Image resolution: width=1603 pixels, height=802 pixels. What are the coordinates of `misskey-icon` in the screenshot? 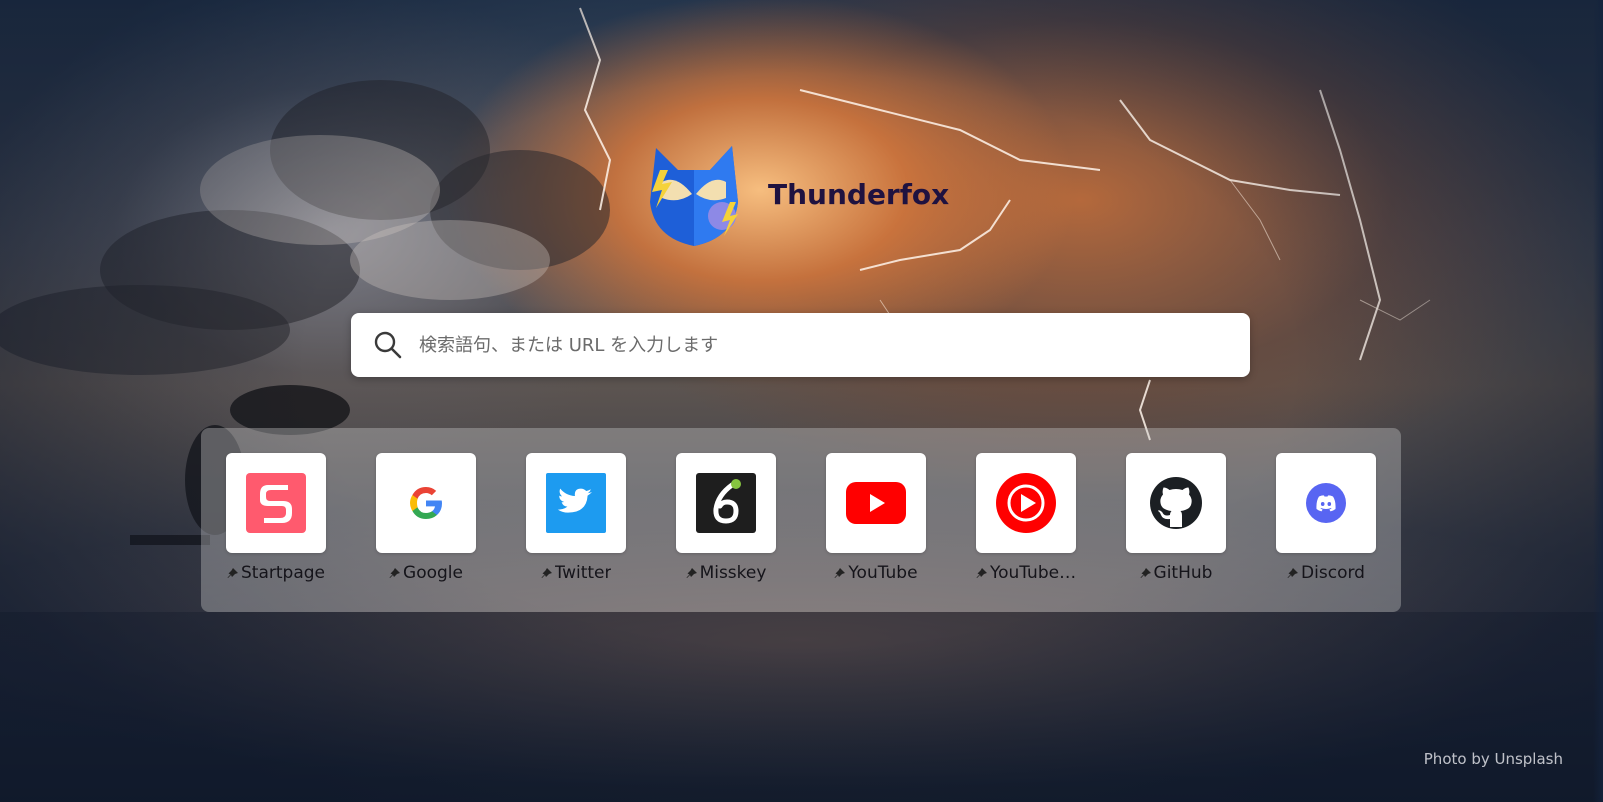 It's located at (726, 503).